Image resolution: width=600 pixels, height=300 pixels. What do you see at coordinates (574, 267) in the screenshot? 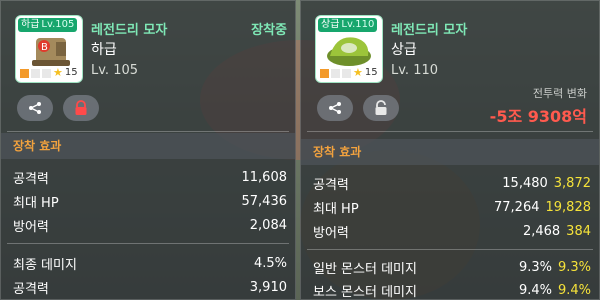
I see `stat-bonus: 9.3%` at bounding box center [574, 267].